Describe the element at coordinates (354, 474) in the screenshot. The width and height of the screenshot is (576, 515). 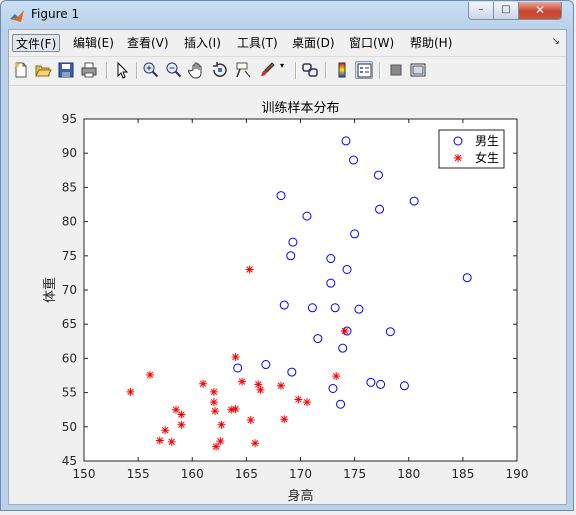
I see `x-tick-label: 175` at that location.